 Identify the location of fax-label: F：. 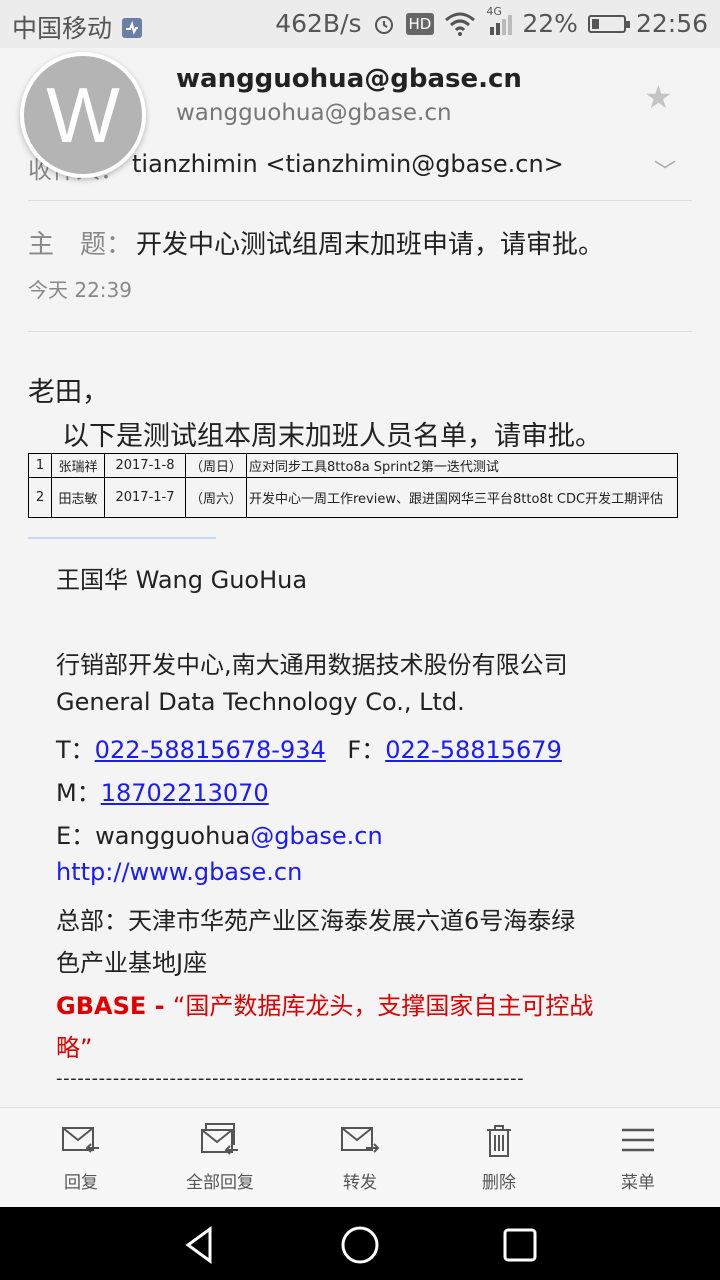
(366, 750).